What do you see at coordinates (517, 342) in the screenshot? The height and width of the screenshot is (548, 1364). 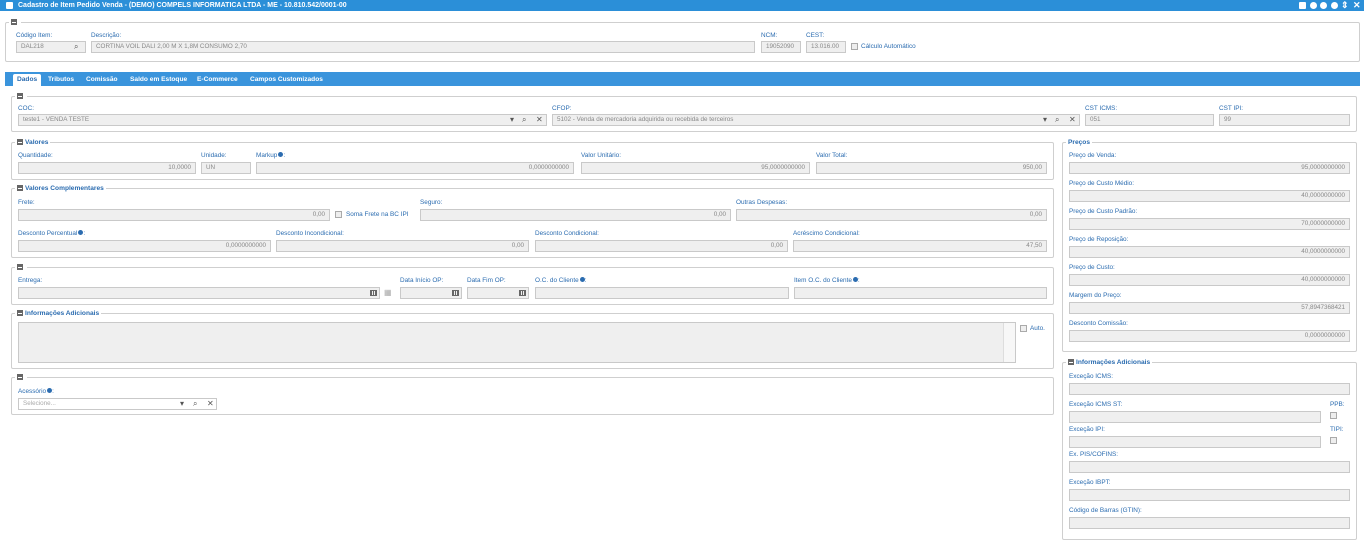 I see `info-textarea` at bounding box center [517, 342].